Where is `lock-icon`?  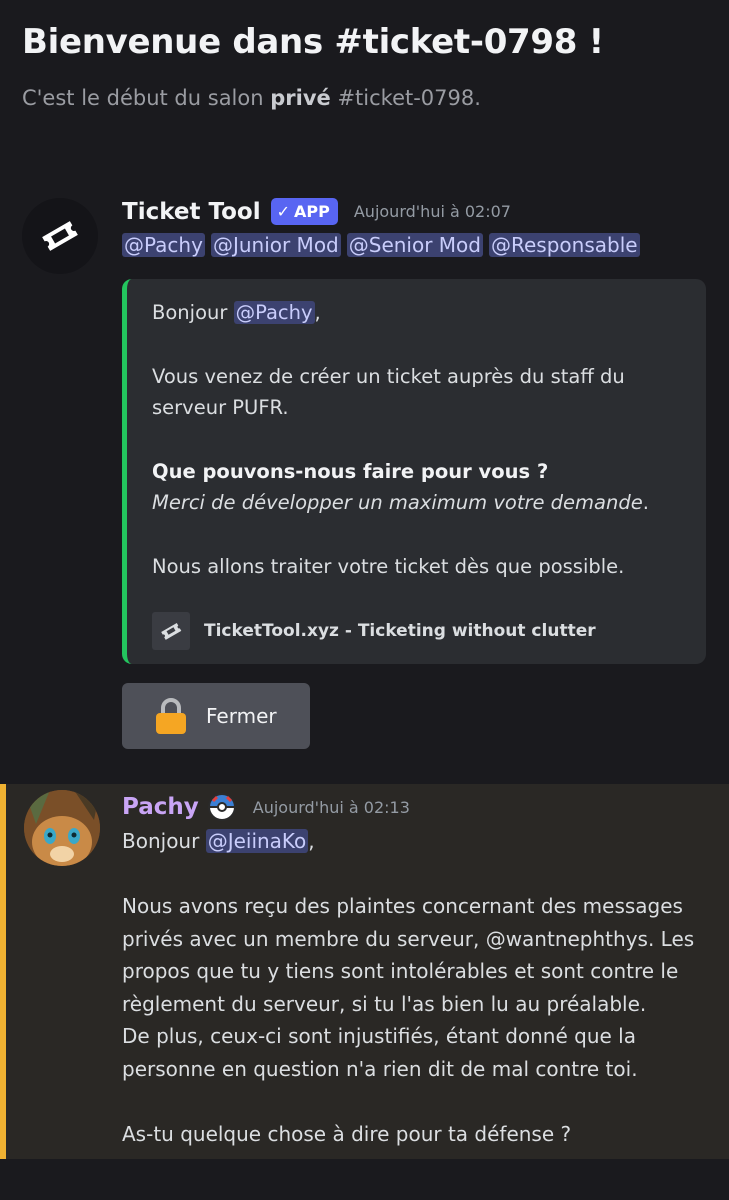 lock-icon is located at coordinates (171, 716).